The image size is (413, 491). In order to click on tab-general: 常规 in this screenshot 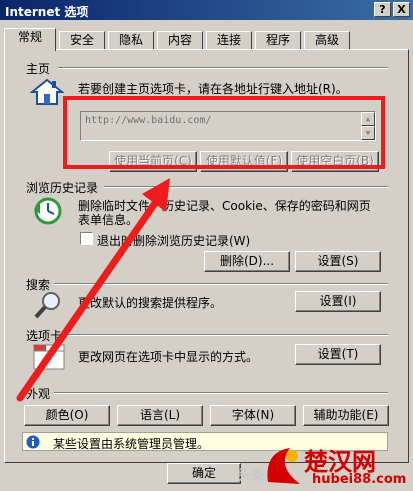, I will do `click(30, 39)`.